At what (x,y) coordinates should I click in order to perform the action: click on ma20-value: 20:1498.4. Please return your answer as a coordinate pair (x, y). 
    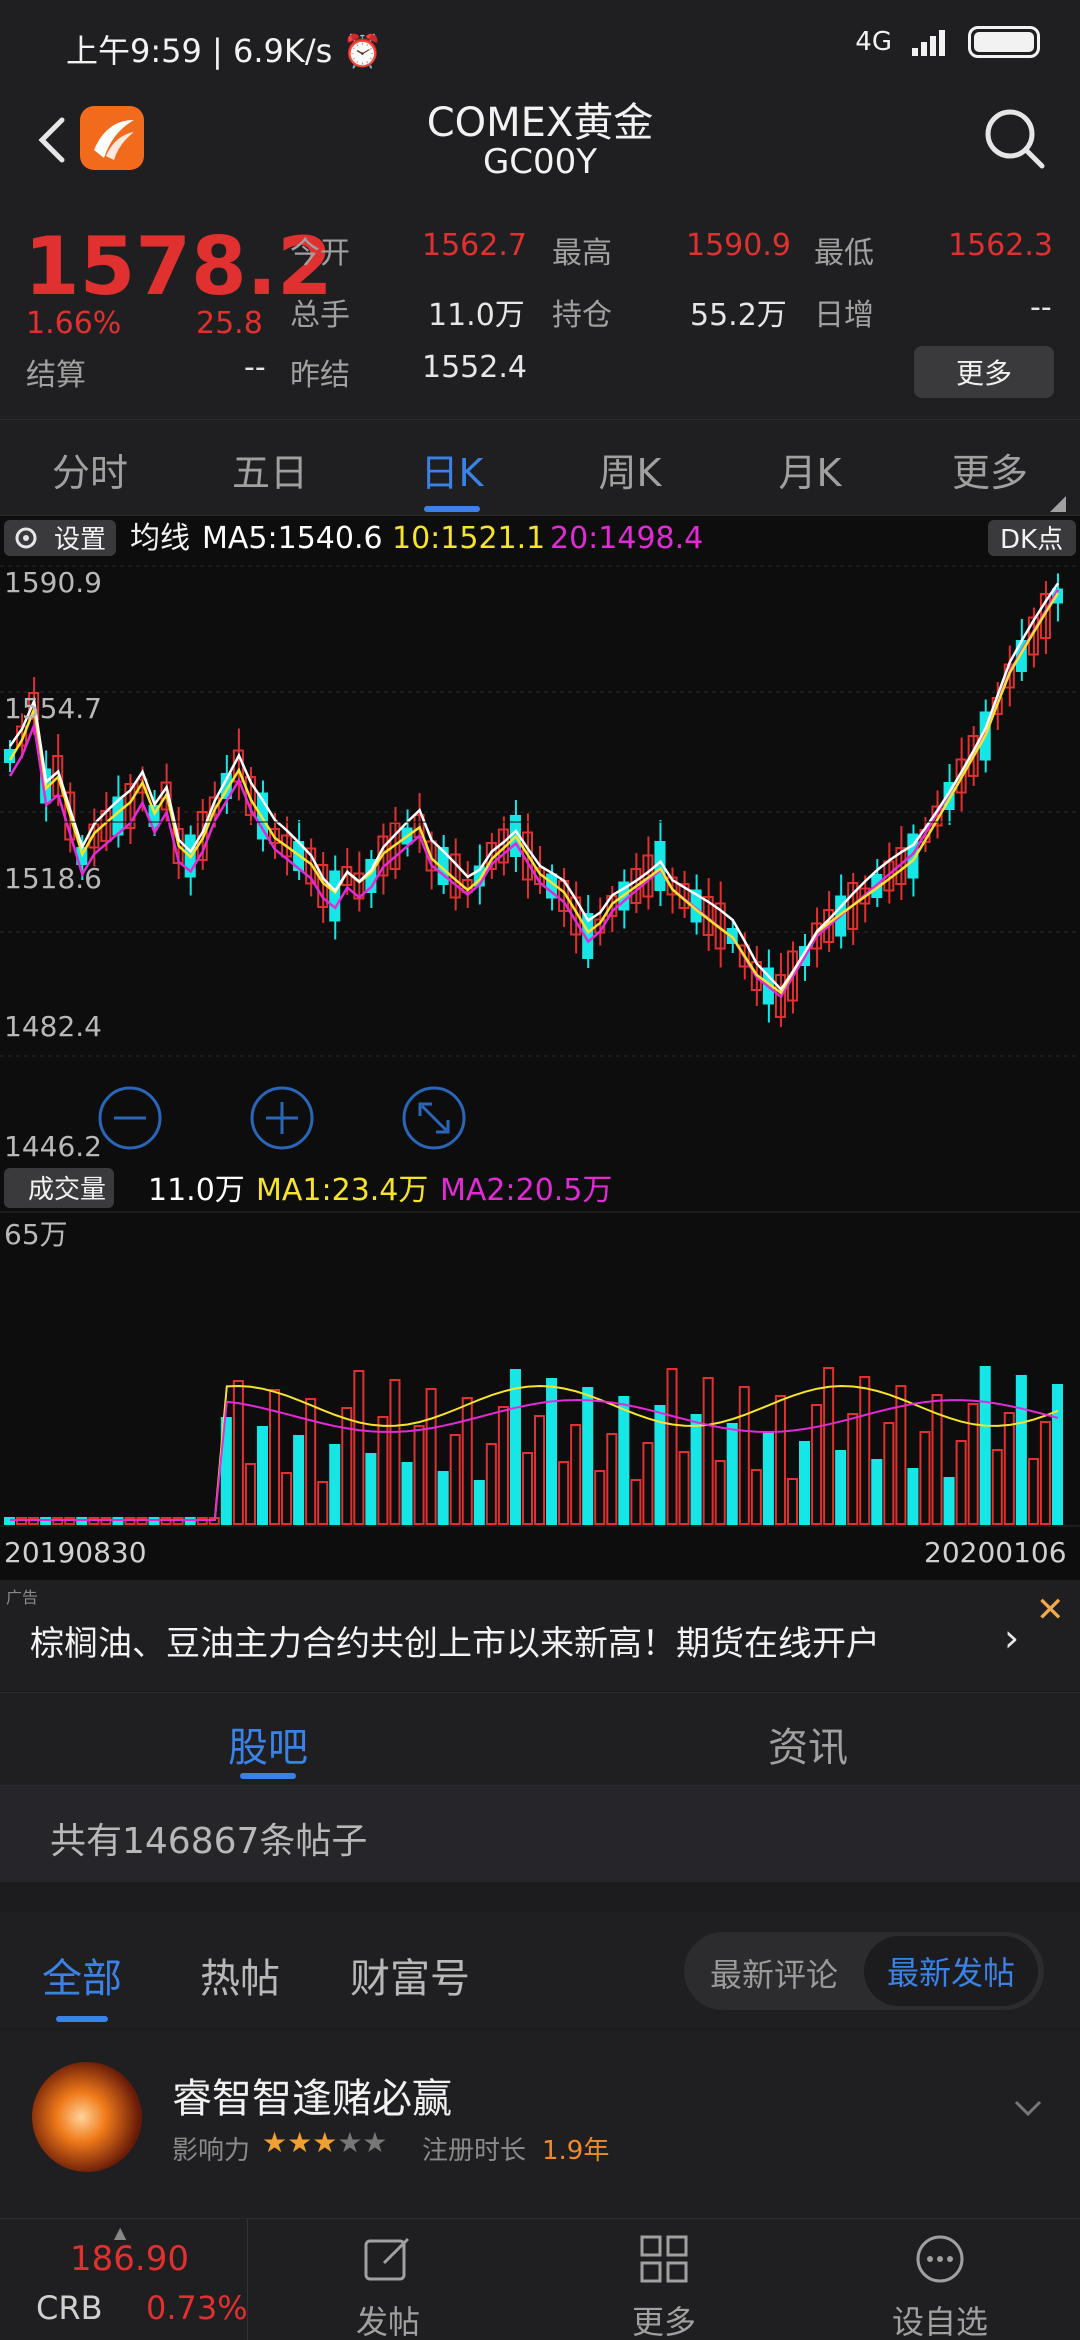
    Looking at the image, I should click on (626, 538).